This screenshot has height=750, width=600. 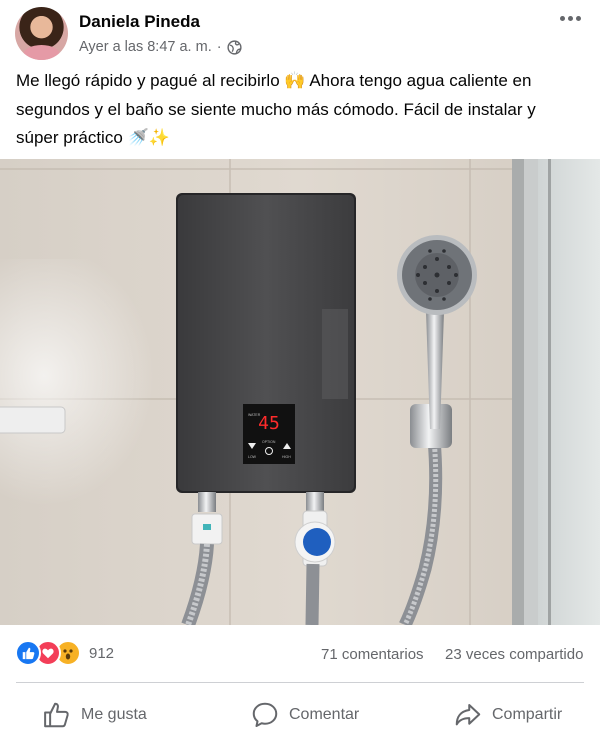 What do you see at coordinates (269, 423) in the screenshot?
I see `display-readout: 45` at bounding box center [269, 423].